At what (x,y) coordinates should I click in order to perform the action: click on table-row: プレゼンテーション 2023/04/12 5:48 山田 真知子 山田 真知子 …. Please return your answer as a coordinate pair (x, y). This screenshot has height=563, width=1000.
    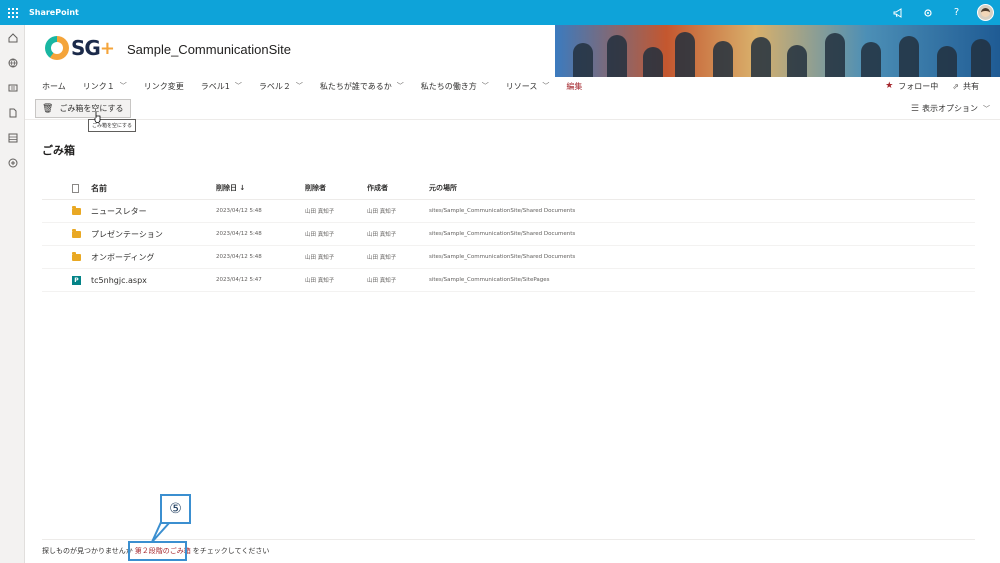
    Looking at the image, I should click on (508, 234).